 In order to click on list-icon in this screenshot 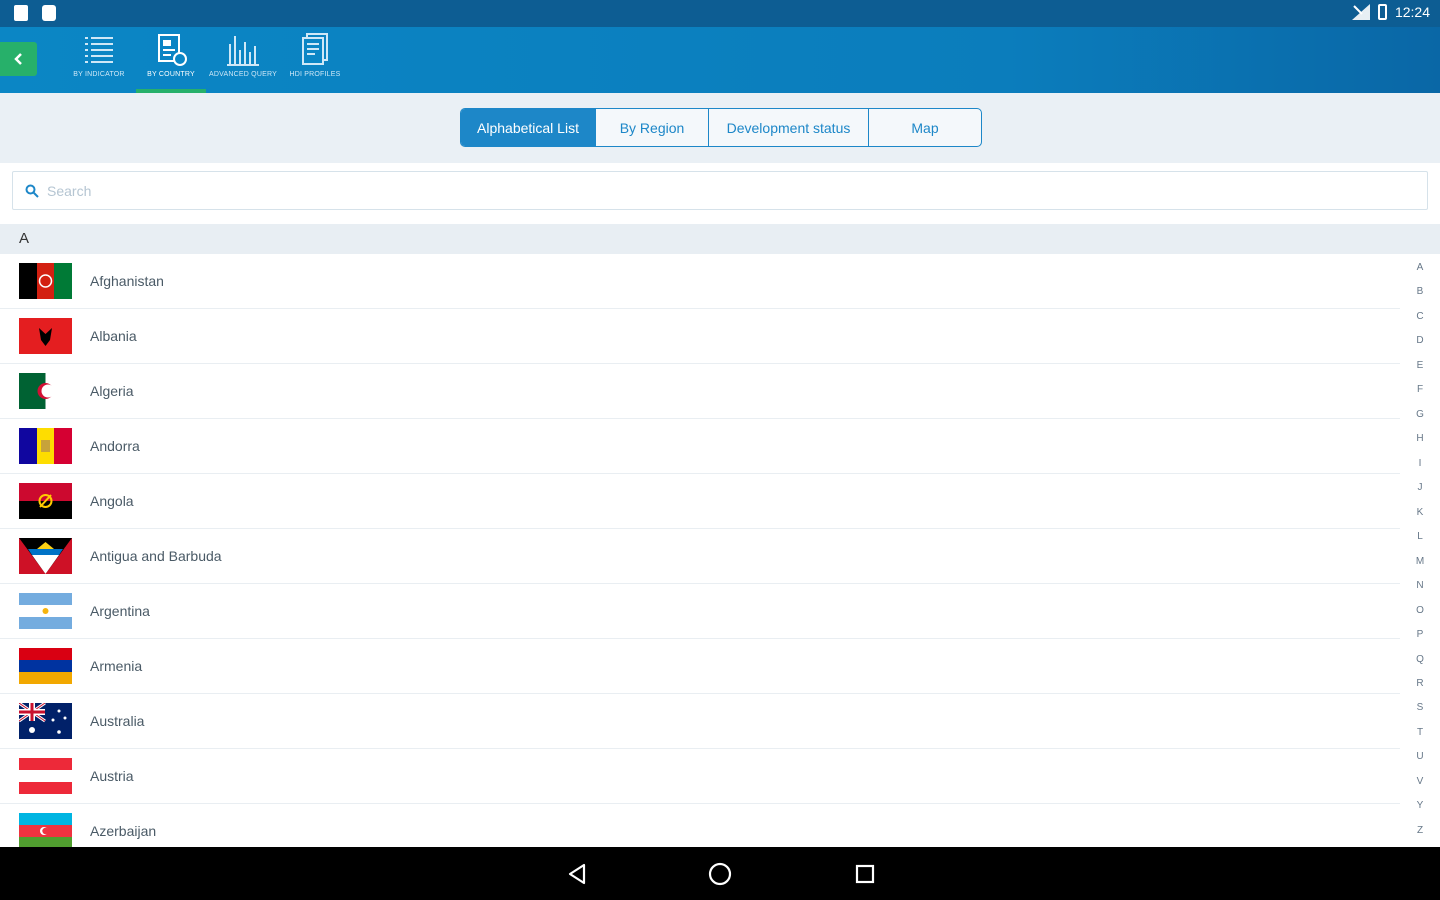, I will do `click(99, 50)`.